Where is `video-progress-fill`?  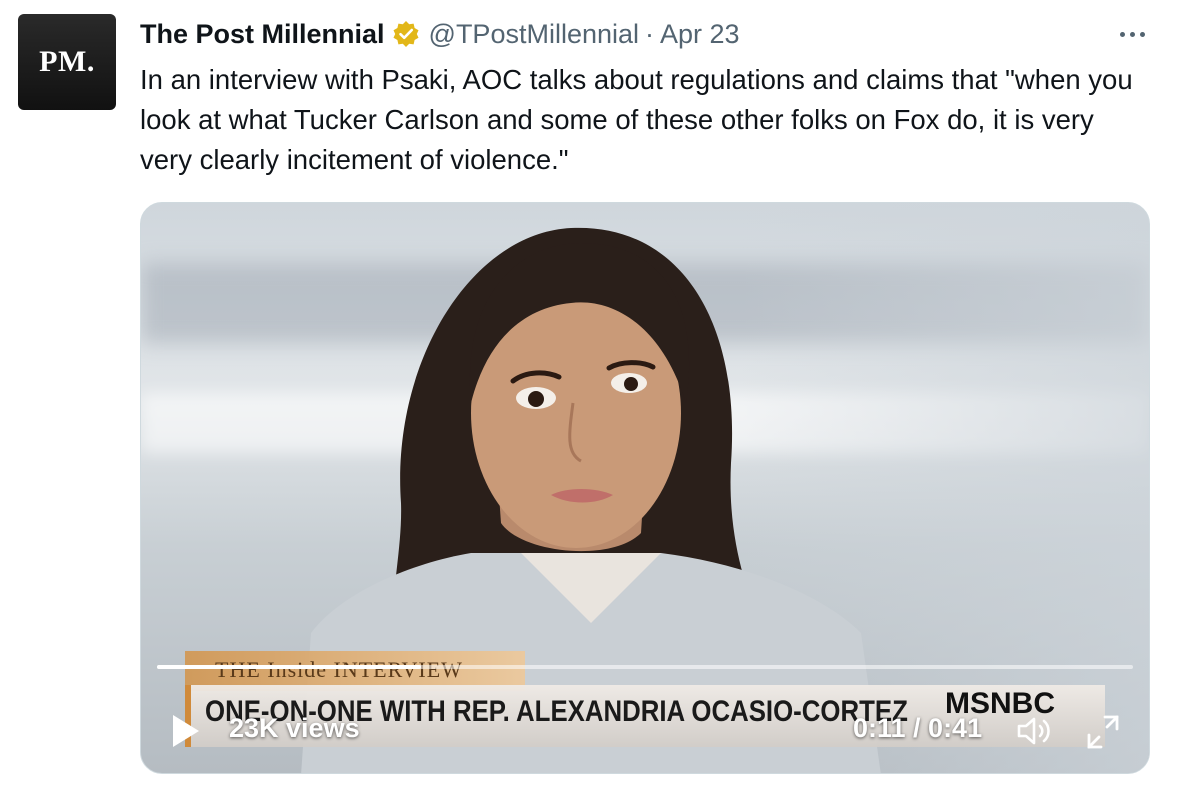 video-progress-fill is located at coordinates (289, 667).